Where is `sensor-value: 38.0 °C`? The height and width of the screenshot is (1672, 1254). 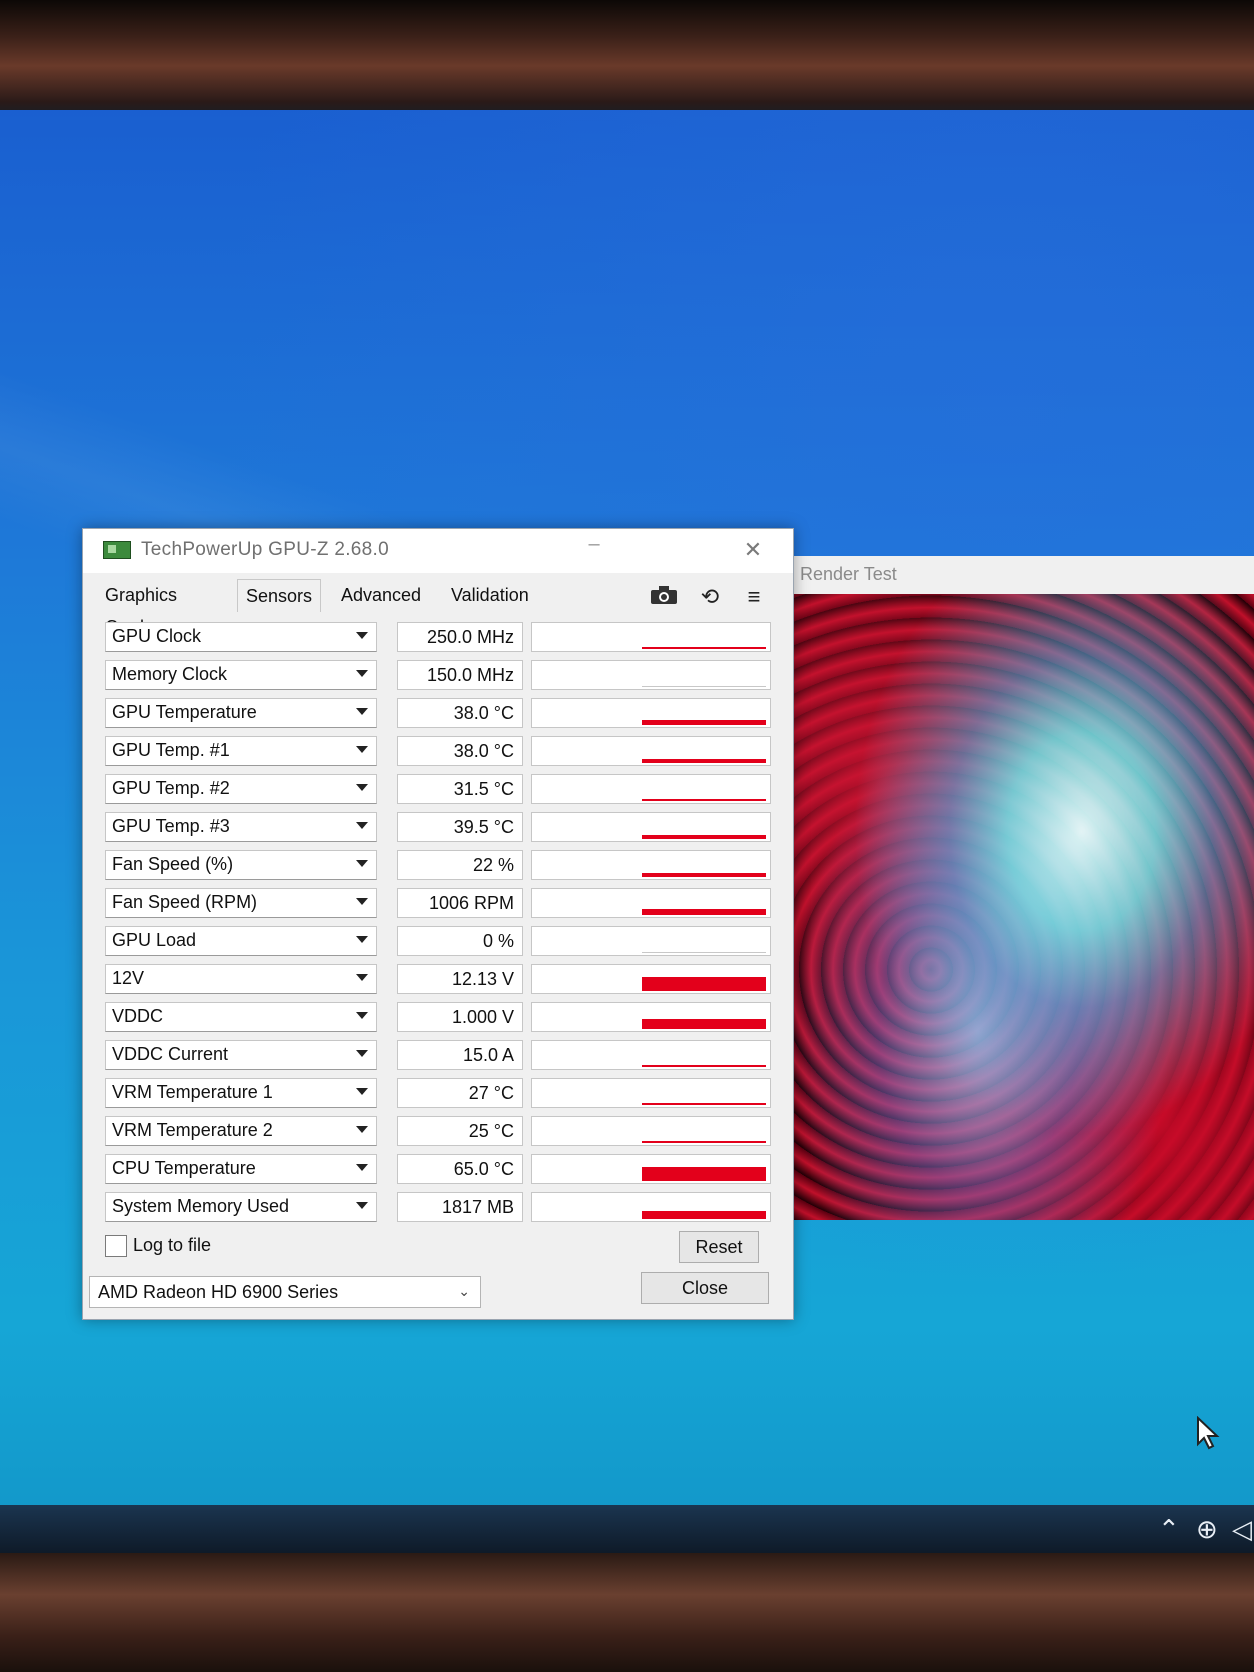
sensor-value: 38.0 °C is located at coordinates (483, 713).